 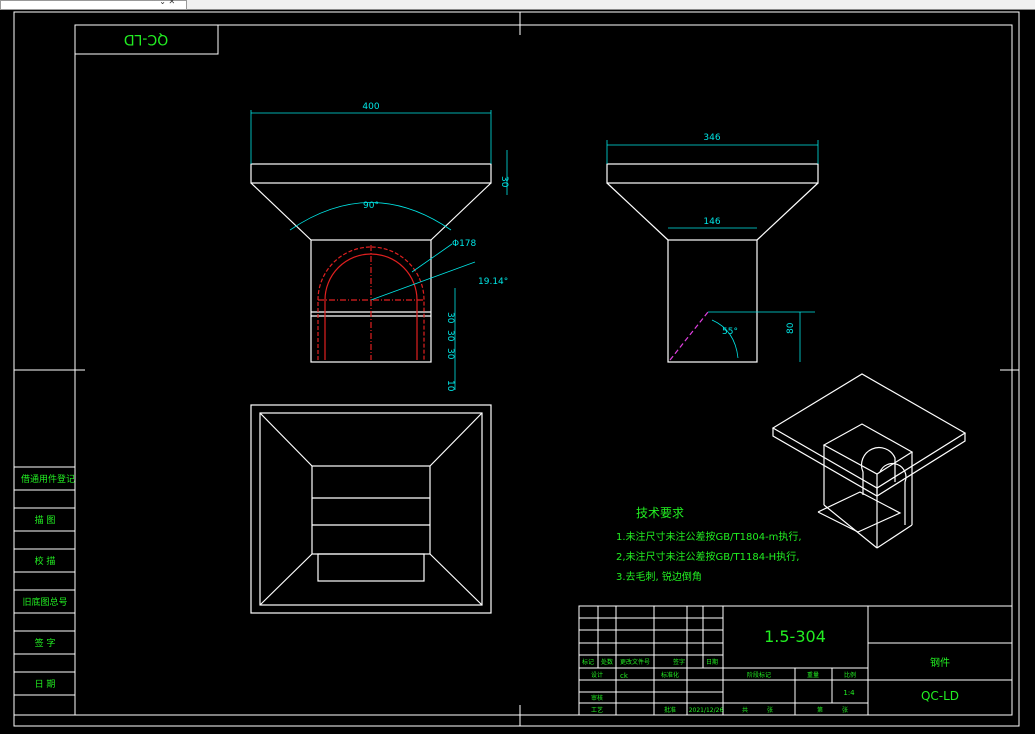 What do you see at coordinates (820, 710) in the screenshot?
I see `label-sheet-no: 第` at bounding box center [820, 710].